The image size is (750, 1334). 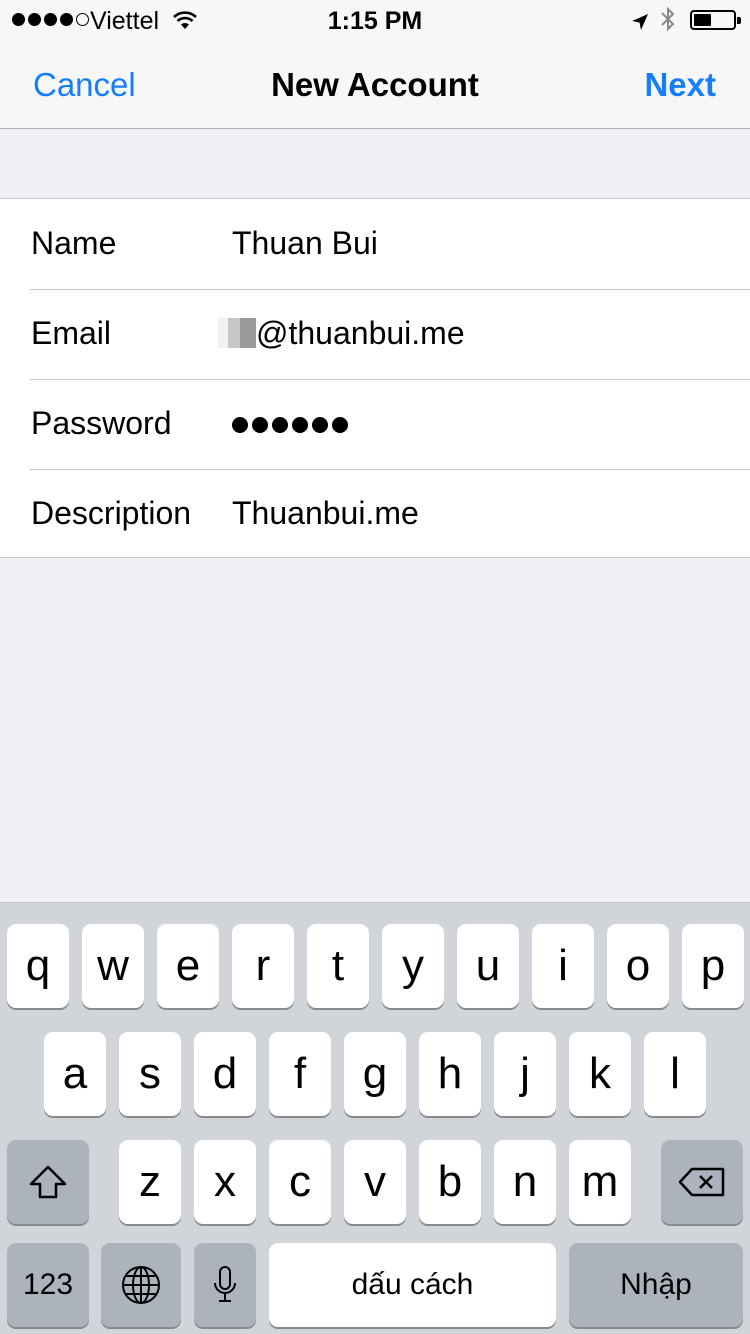 I want to click on email-row: Email @thuanbui.me, so click(x=375, y=334).